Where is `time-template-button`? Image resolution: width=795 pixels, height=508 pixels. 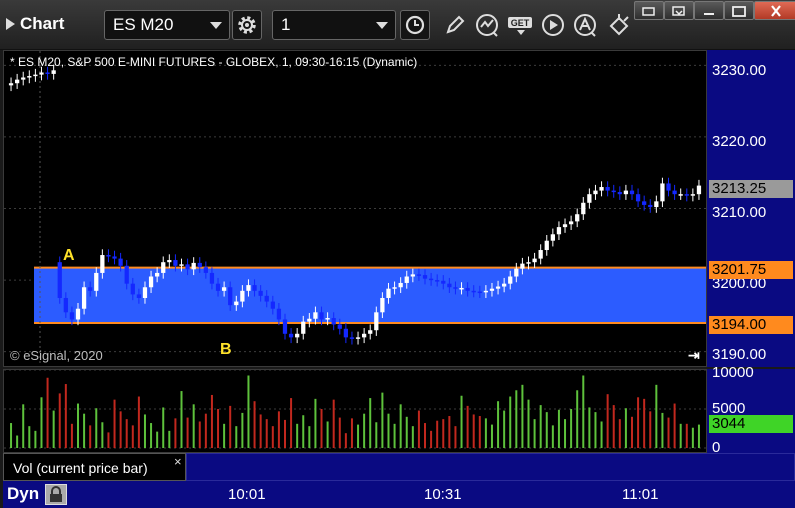 time-template-button is located at coordinates (415, 25).